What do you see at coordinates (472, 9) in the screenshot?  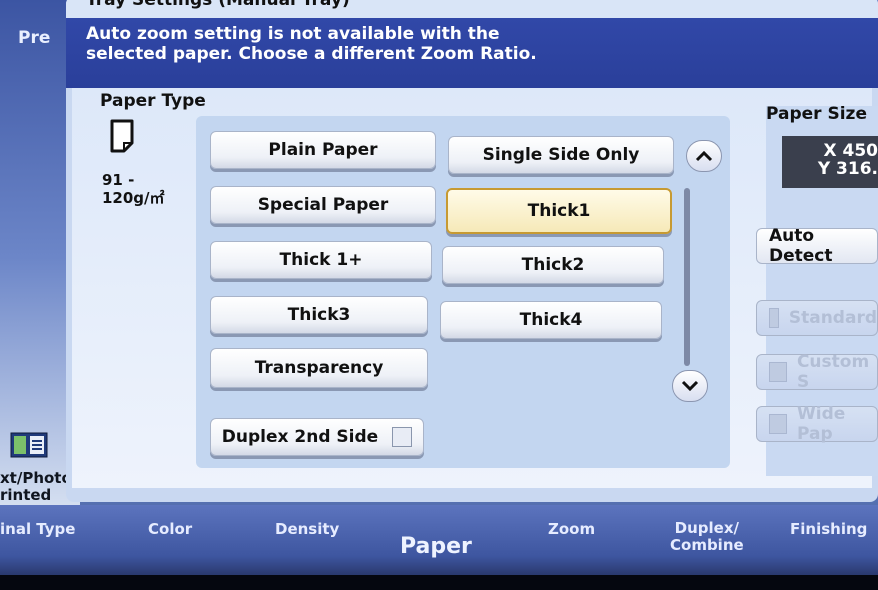 I see `dialog-title-bar: Tray Settings (Manual Tray)` at bounding box center [472, 9].